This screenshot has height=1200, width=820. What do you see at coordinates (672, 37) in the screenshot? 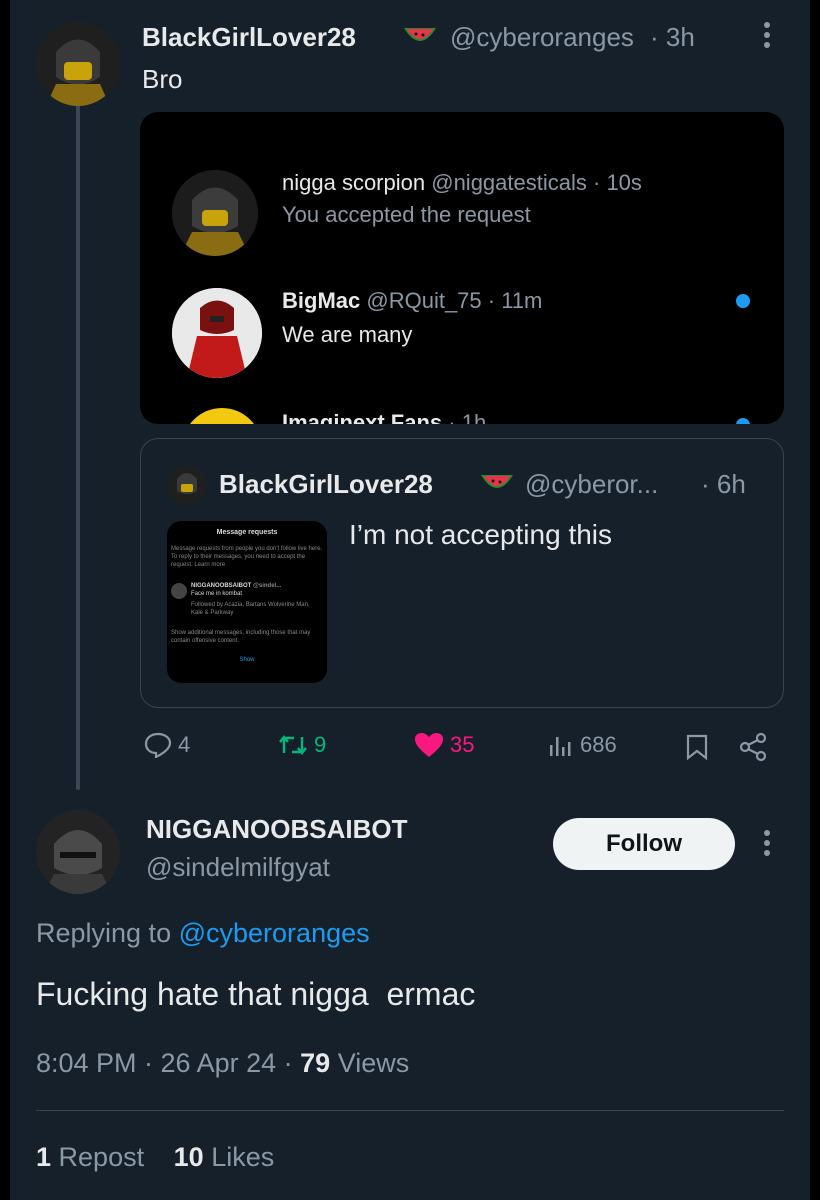
I see `tweet-time: · 3h` at bounding box center [672, 37].